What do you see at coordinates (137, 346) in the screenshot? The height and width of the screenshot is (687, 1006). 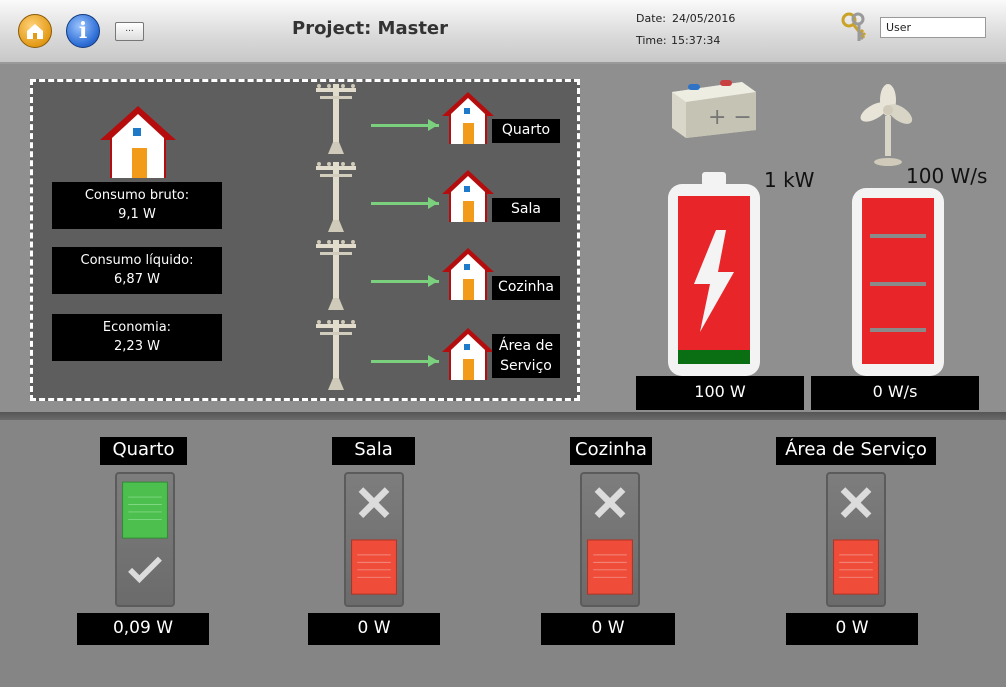 I see `summary-savings-value: 2,23 W` at bounding box center [137, 346].